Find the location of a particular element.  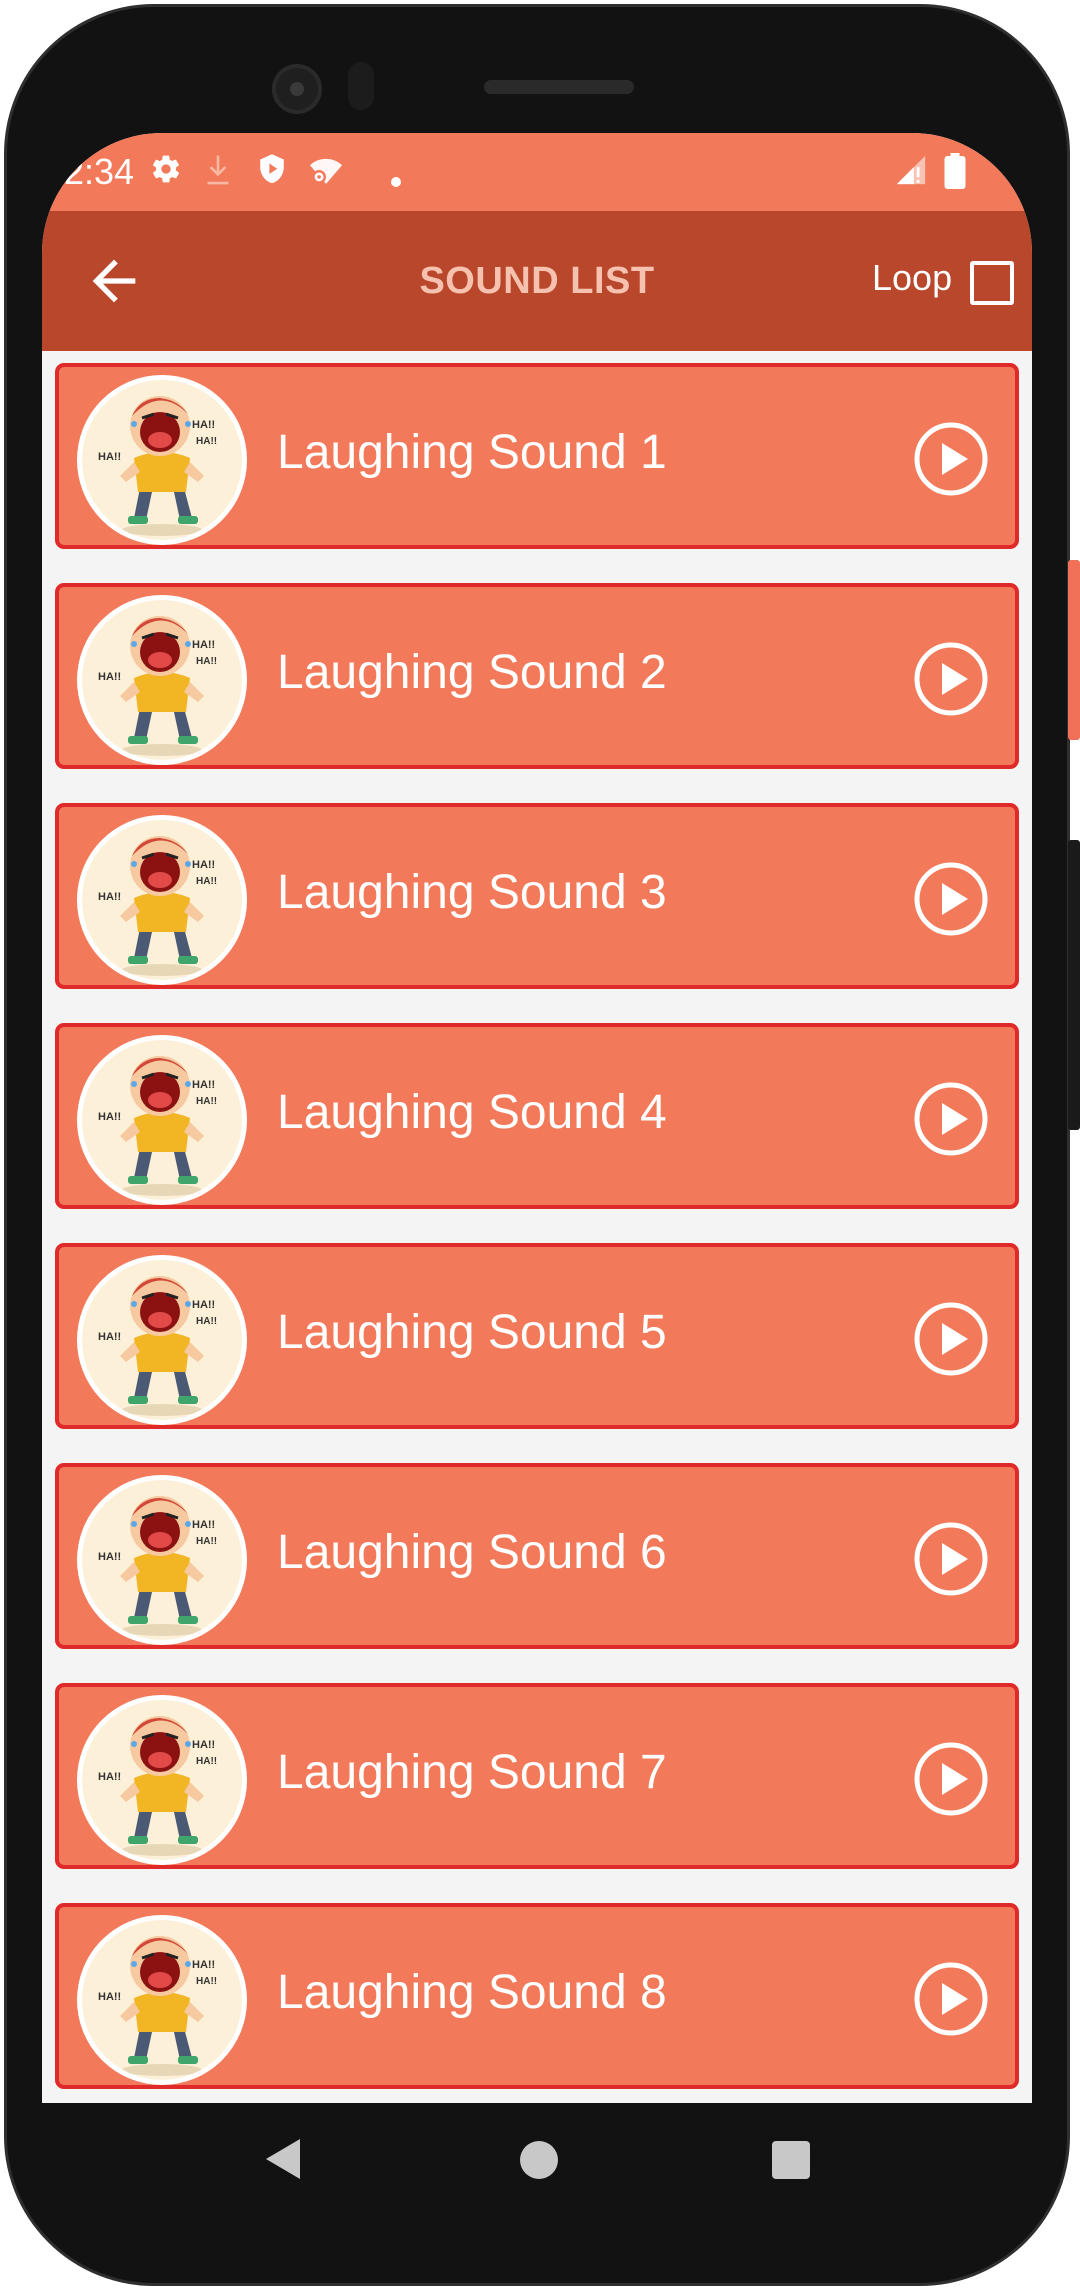

sound-item-3: HA!! HA!! HA!! Laughing Sound 3 is located at coordinates (537, 896).